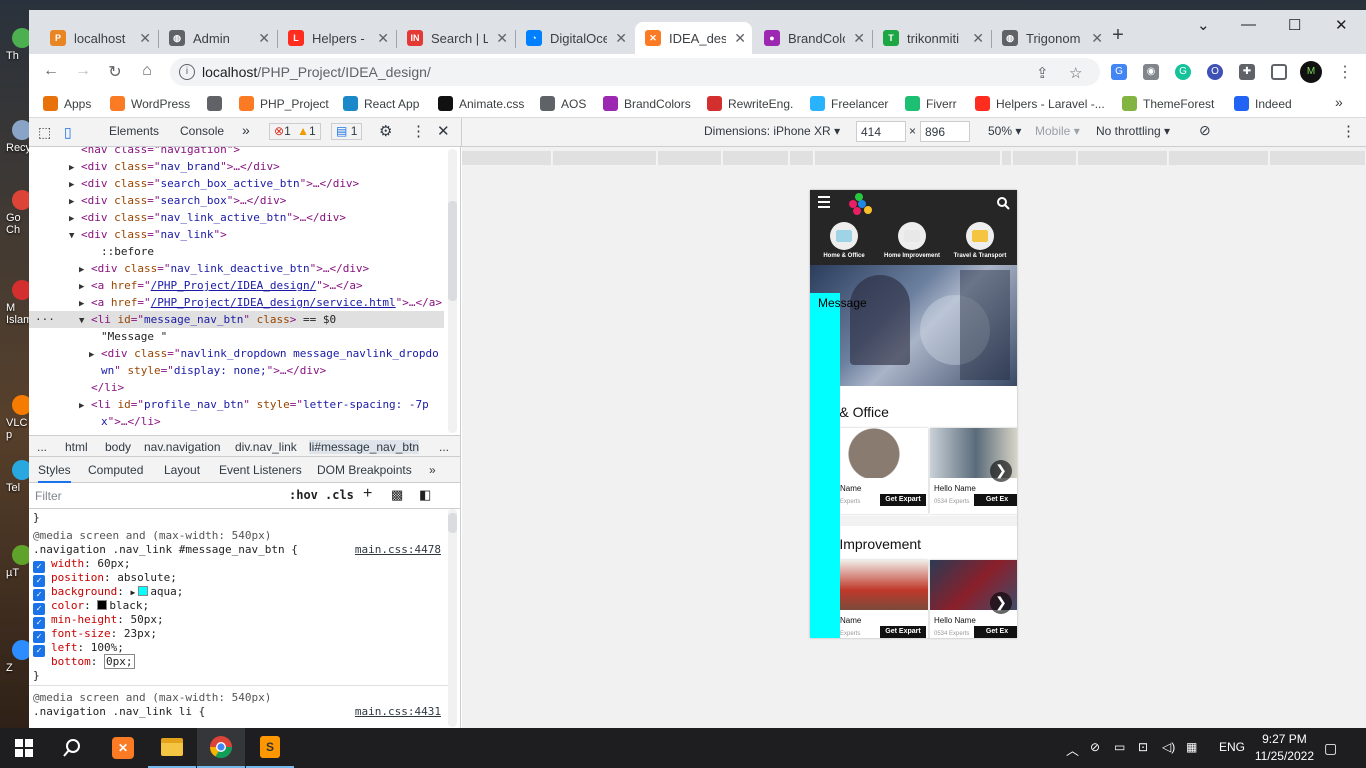 The width and height of the screenshot is (1366, 768). Describe the element at coordinates (115, 72) in the screenshot. I see `reload-button: ↻` at that location.